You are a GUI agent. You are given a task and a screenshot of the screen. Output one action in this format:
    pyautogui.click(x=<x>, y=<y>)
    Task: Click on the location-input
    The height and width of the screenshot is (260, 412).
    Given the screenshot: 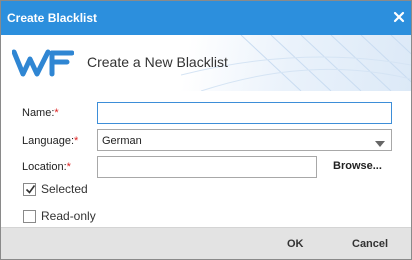 What is the action you would take?
    pyautogui.click(x=207, y=167)
    